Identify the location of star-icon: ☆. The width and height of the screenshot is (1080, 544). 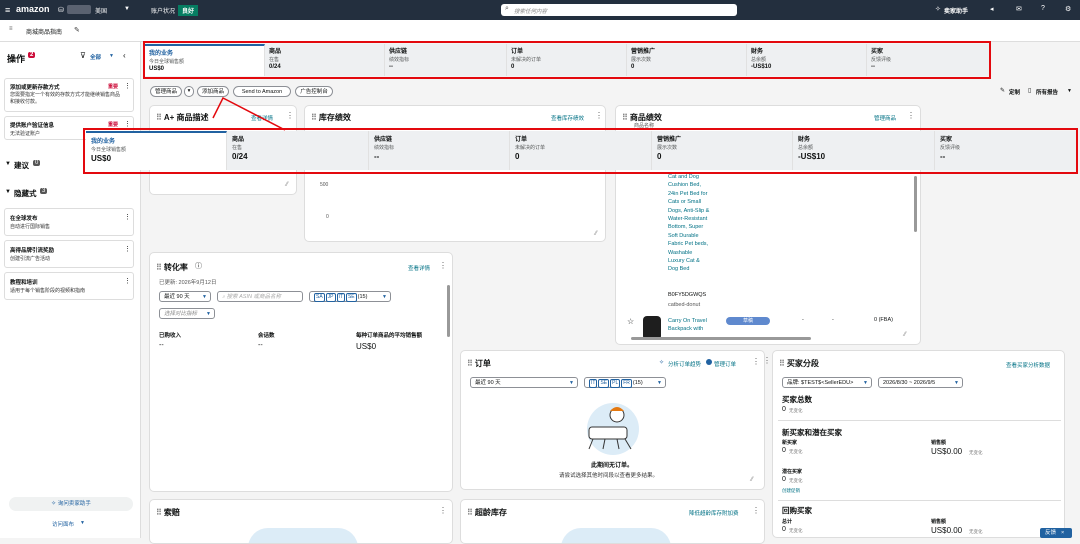
(630, 321).